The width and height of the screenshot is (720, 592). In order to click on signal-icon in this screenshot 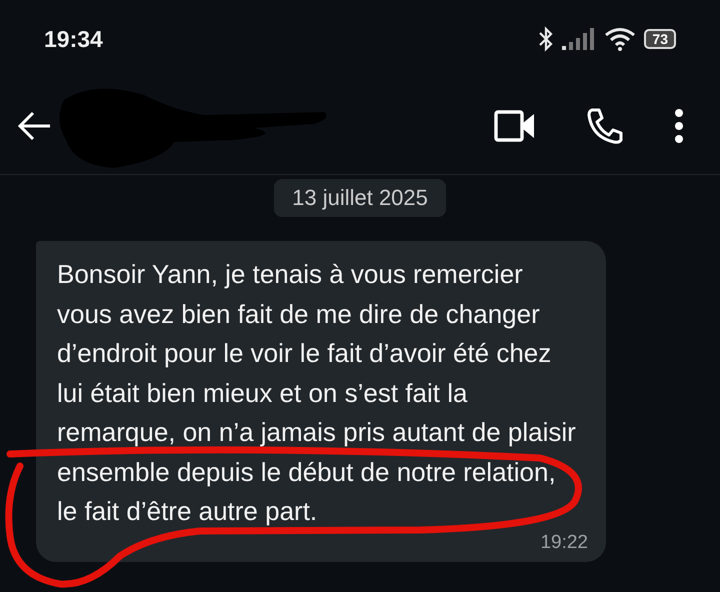, I will do `click(579, 39)`.